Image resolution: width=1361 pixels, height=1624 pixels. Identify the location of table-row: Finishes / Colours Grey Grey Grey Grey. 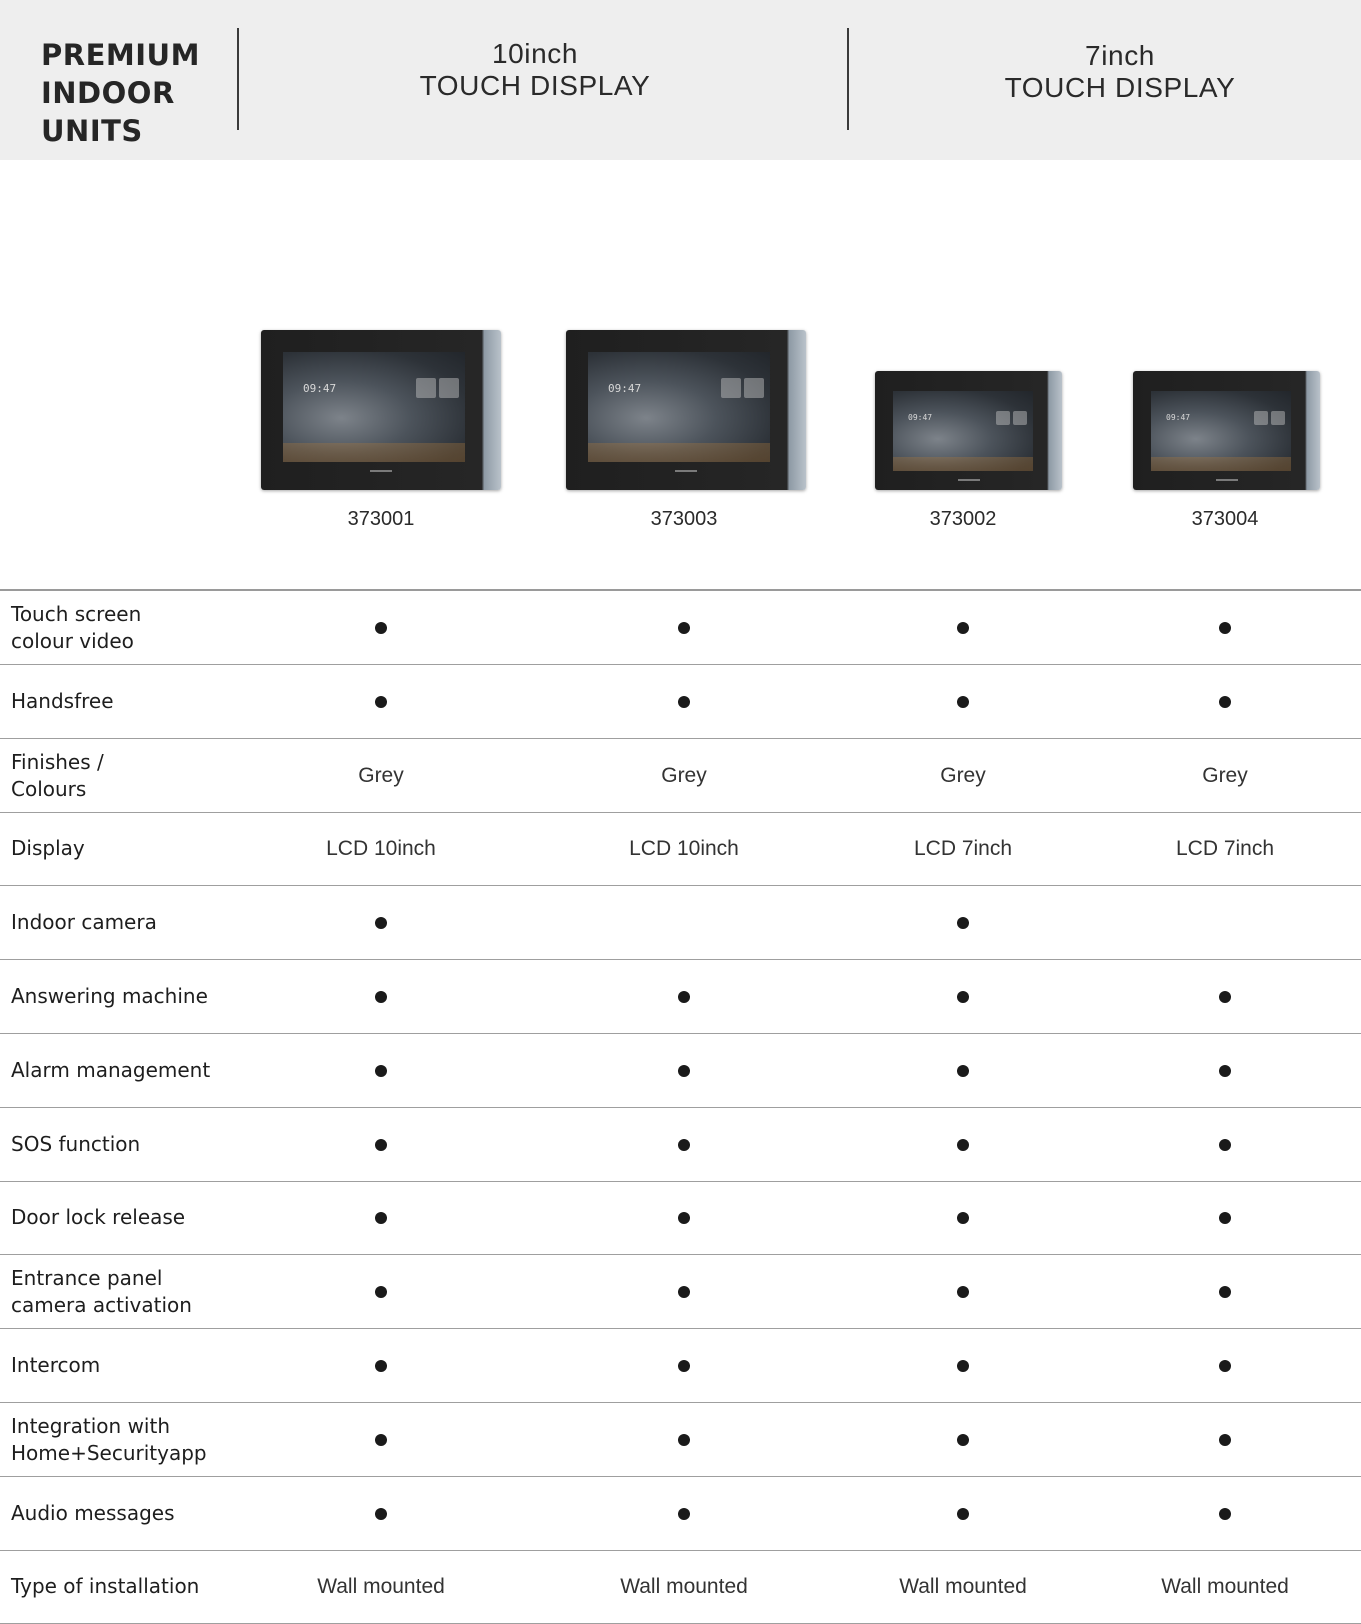
(680, 776).